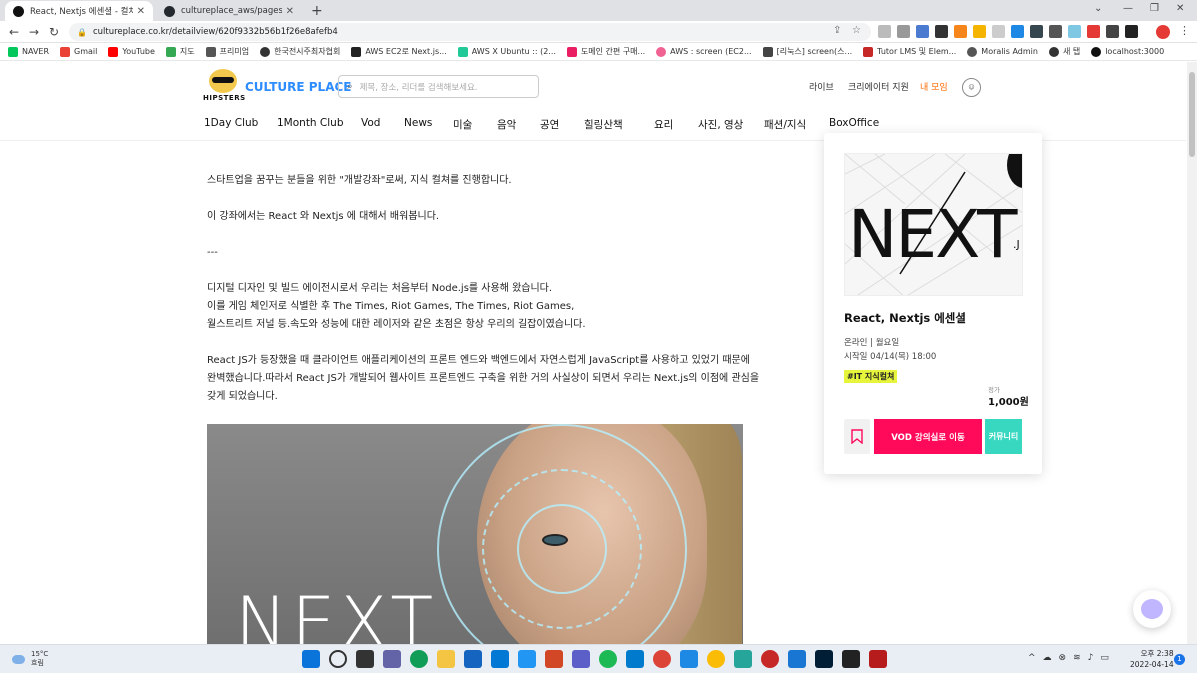 This screenshot has height=673, width=1197. Describe the element at coordinates (79, 11) in the screenshot. I see `tab-active: React, Nextjs 에센셜 - 컬쳐플리 ✕` at that location.